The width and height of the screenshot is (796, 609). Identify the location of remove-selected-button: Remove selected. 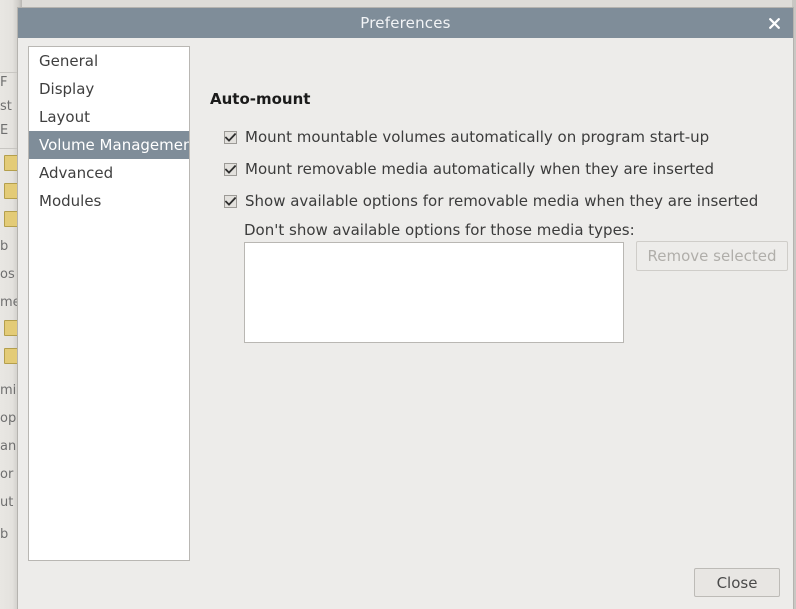
(712, 256).